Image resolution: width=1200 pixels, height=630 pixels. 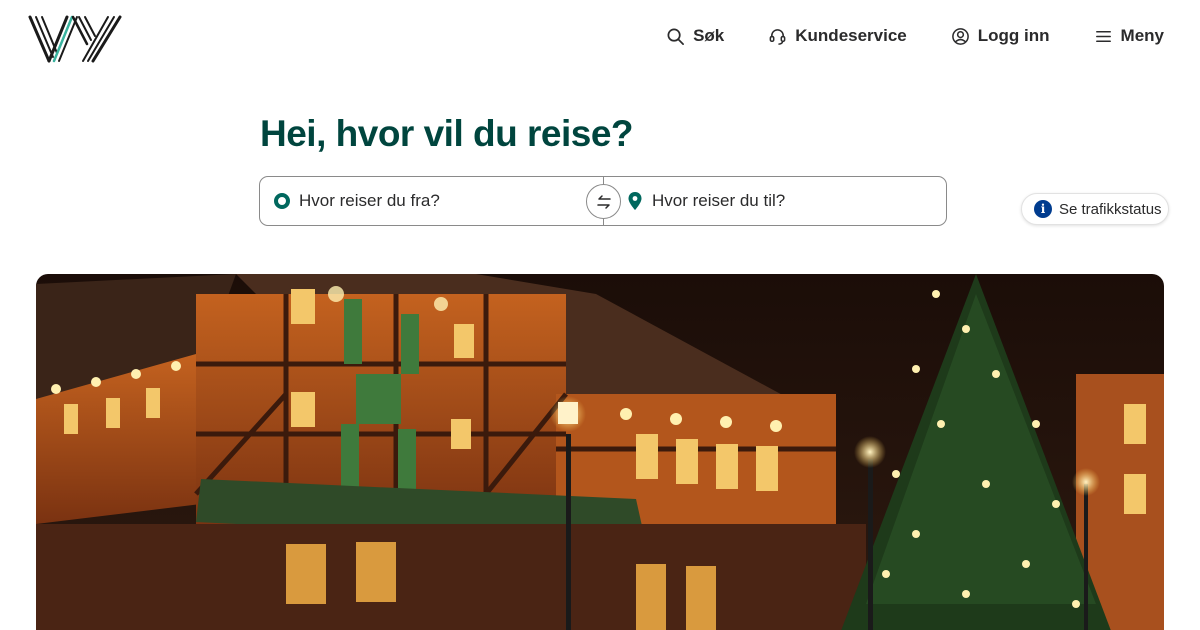 I want to click on menu-icon, so click(x=1103, y=36).